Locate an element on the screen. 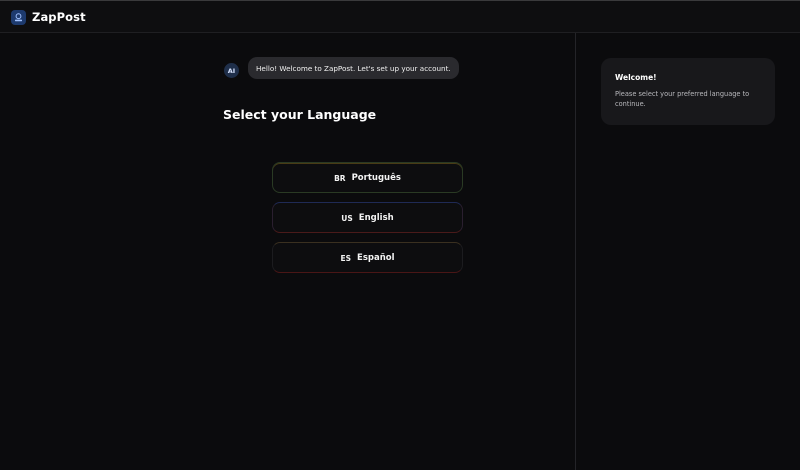 The image size is (800, 470). panel-divider is located at coordinates (575, 251).